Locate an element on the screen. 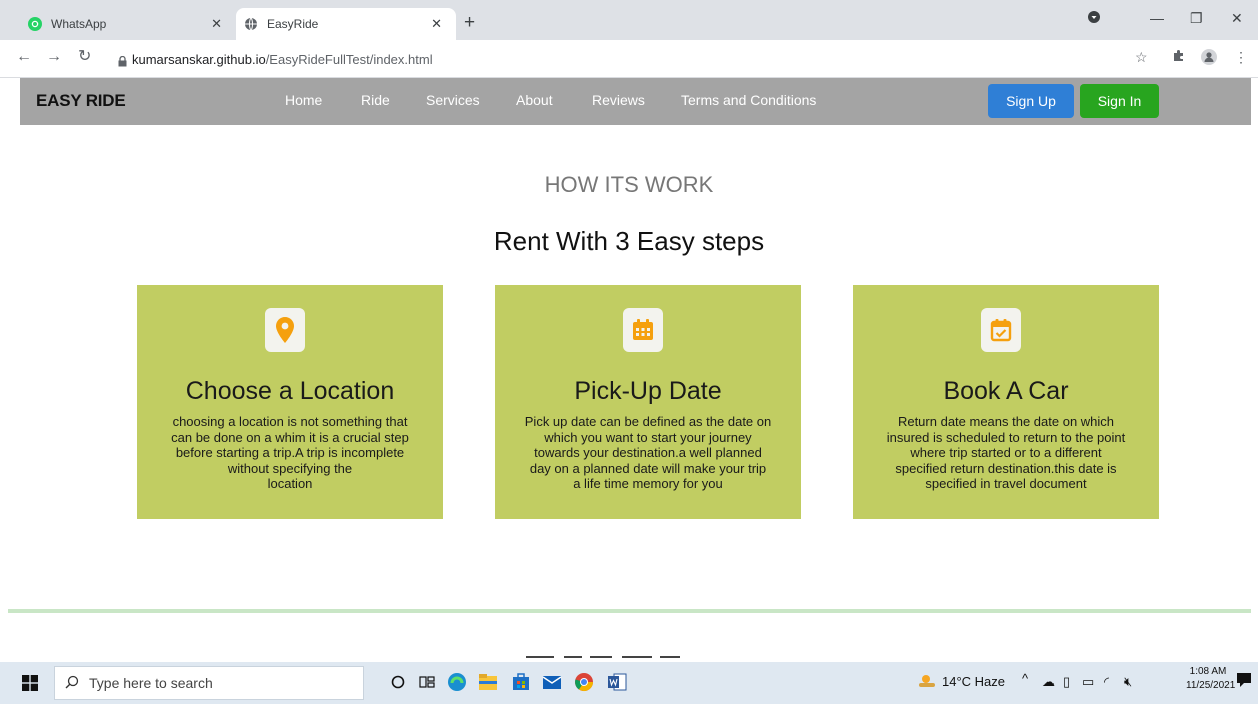 Image resolution: width=1258 pixels, height=704 pixels. clock-time: 1:08 AM is located at coordinates (1208, 671).